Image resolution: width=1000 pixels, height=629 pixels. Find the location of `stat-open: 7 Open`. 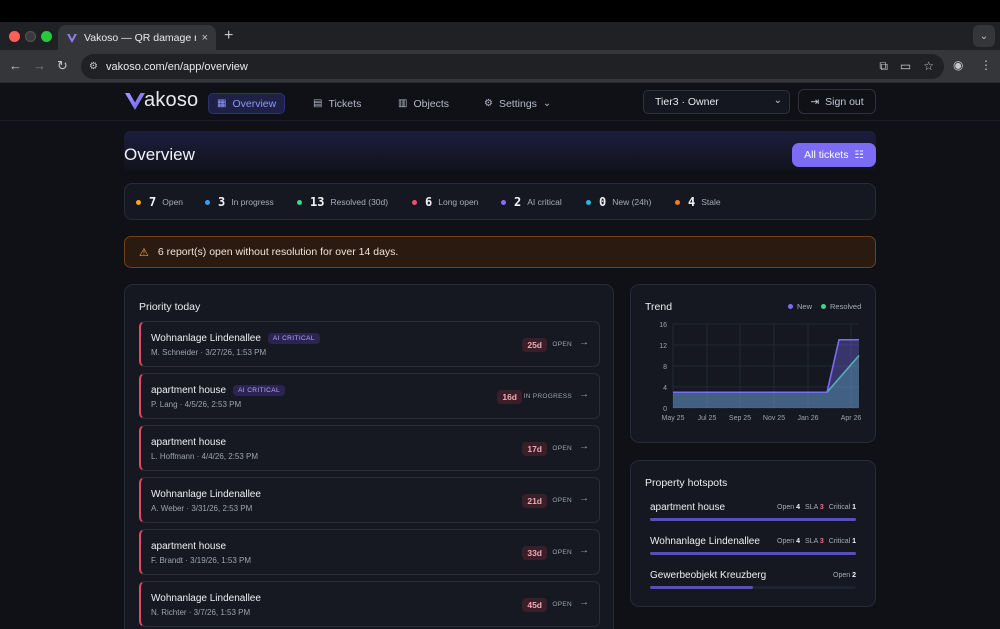

stat-open: 7 Open is located at coordinates (159, 202).